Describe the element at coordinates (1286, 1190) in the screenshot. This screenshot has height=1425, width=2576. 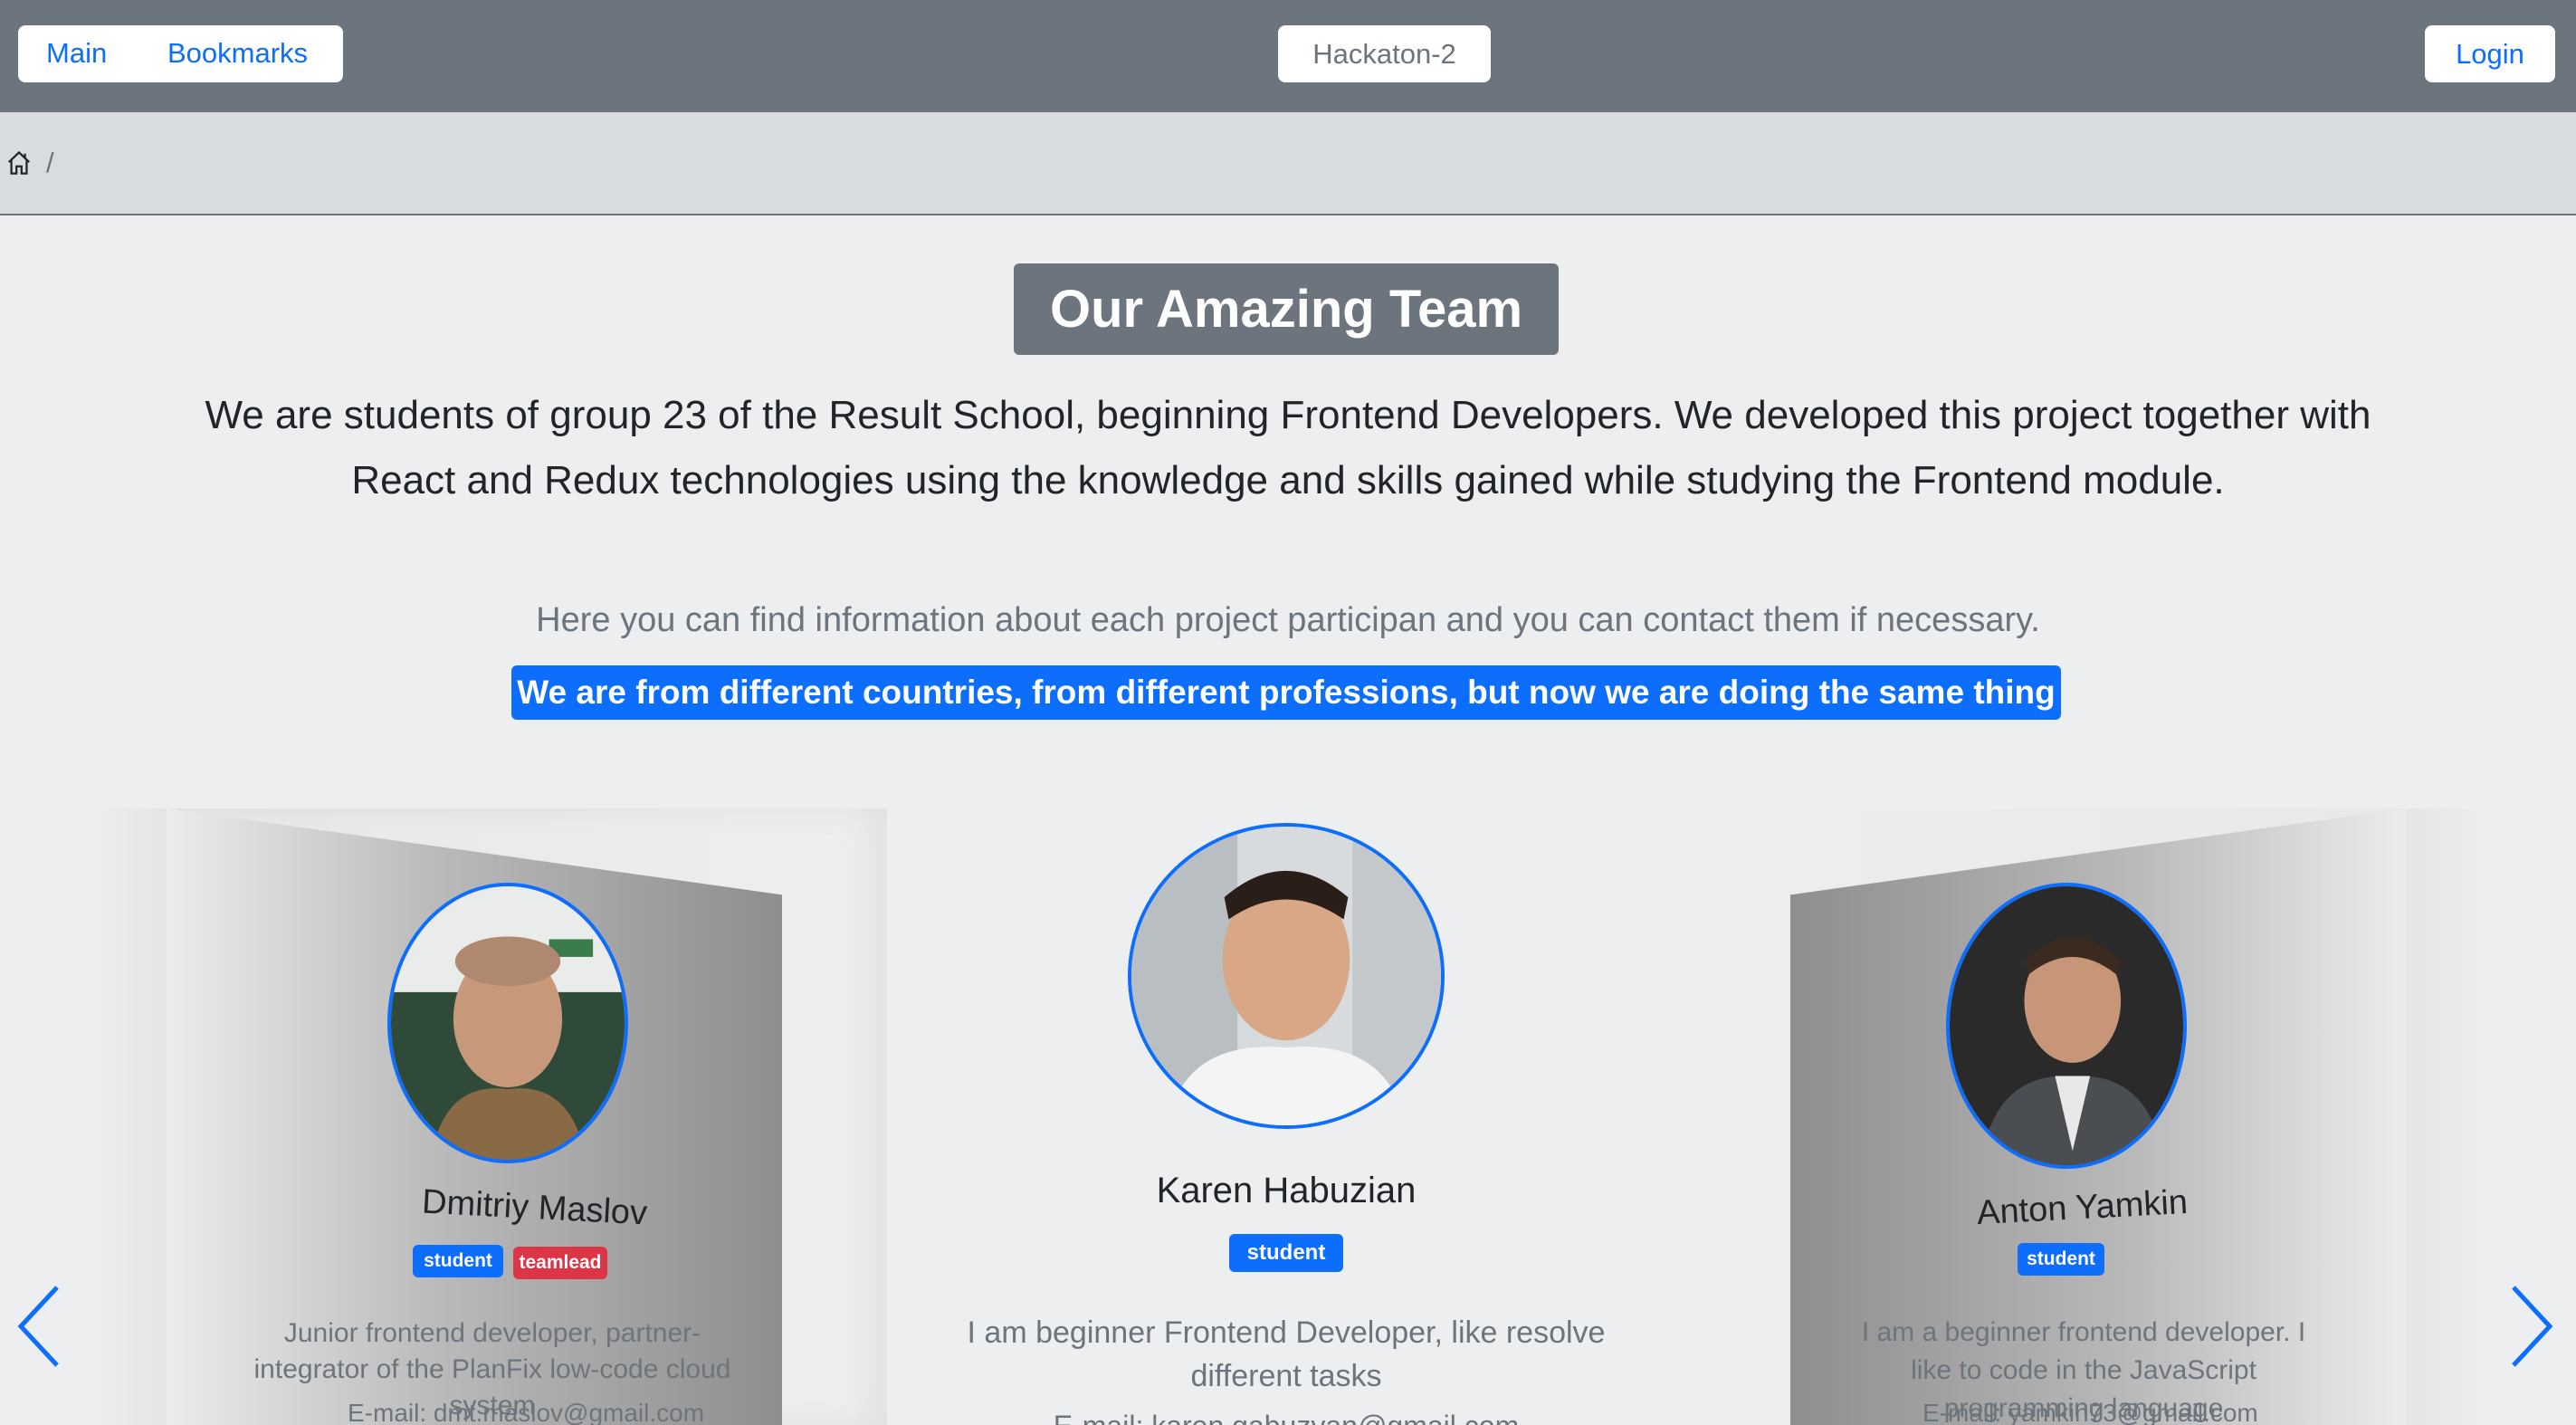
I see `member-name: Karen Habuzian` at that location.